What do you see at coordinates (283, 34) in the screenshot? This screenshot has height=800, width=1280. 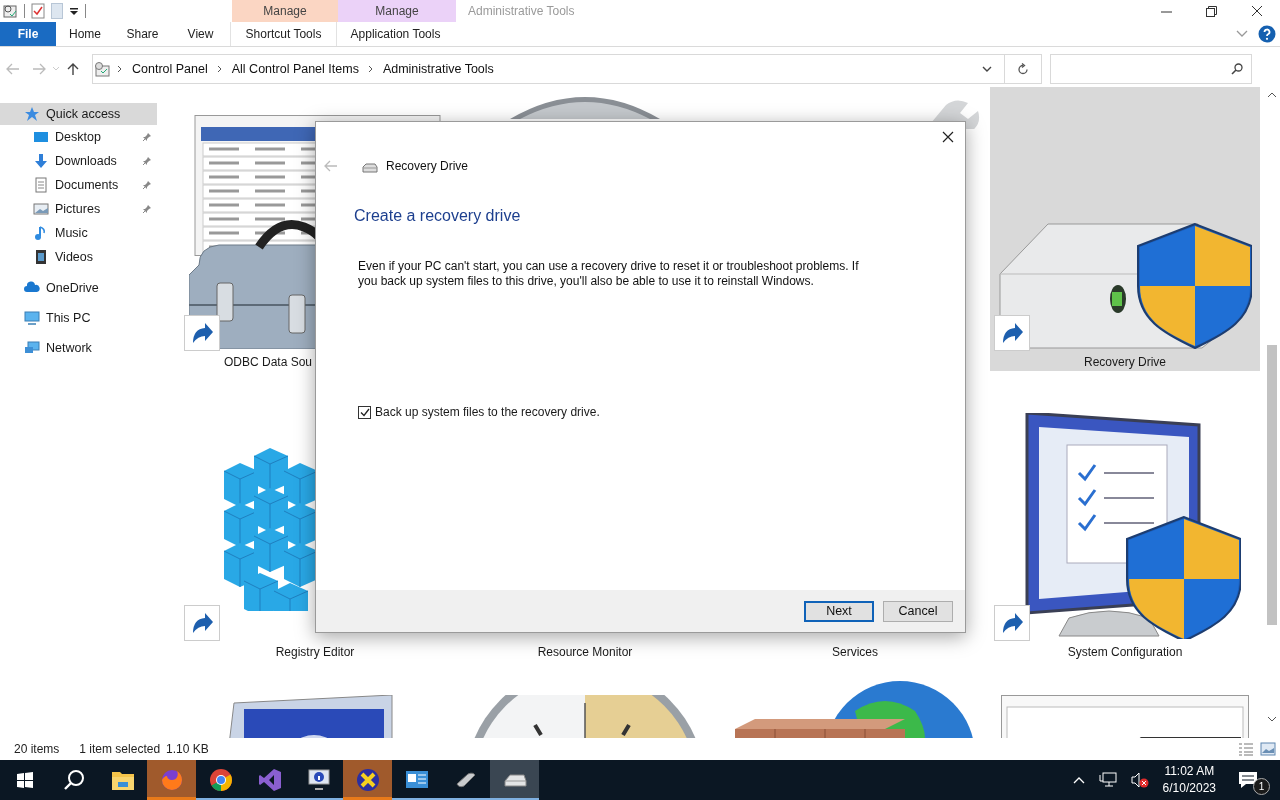 I see `ribbon-tab: Shortcut Tools` at bounding box center [283, 34].